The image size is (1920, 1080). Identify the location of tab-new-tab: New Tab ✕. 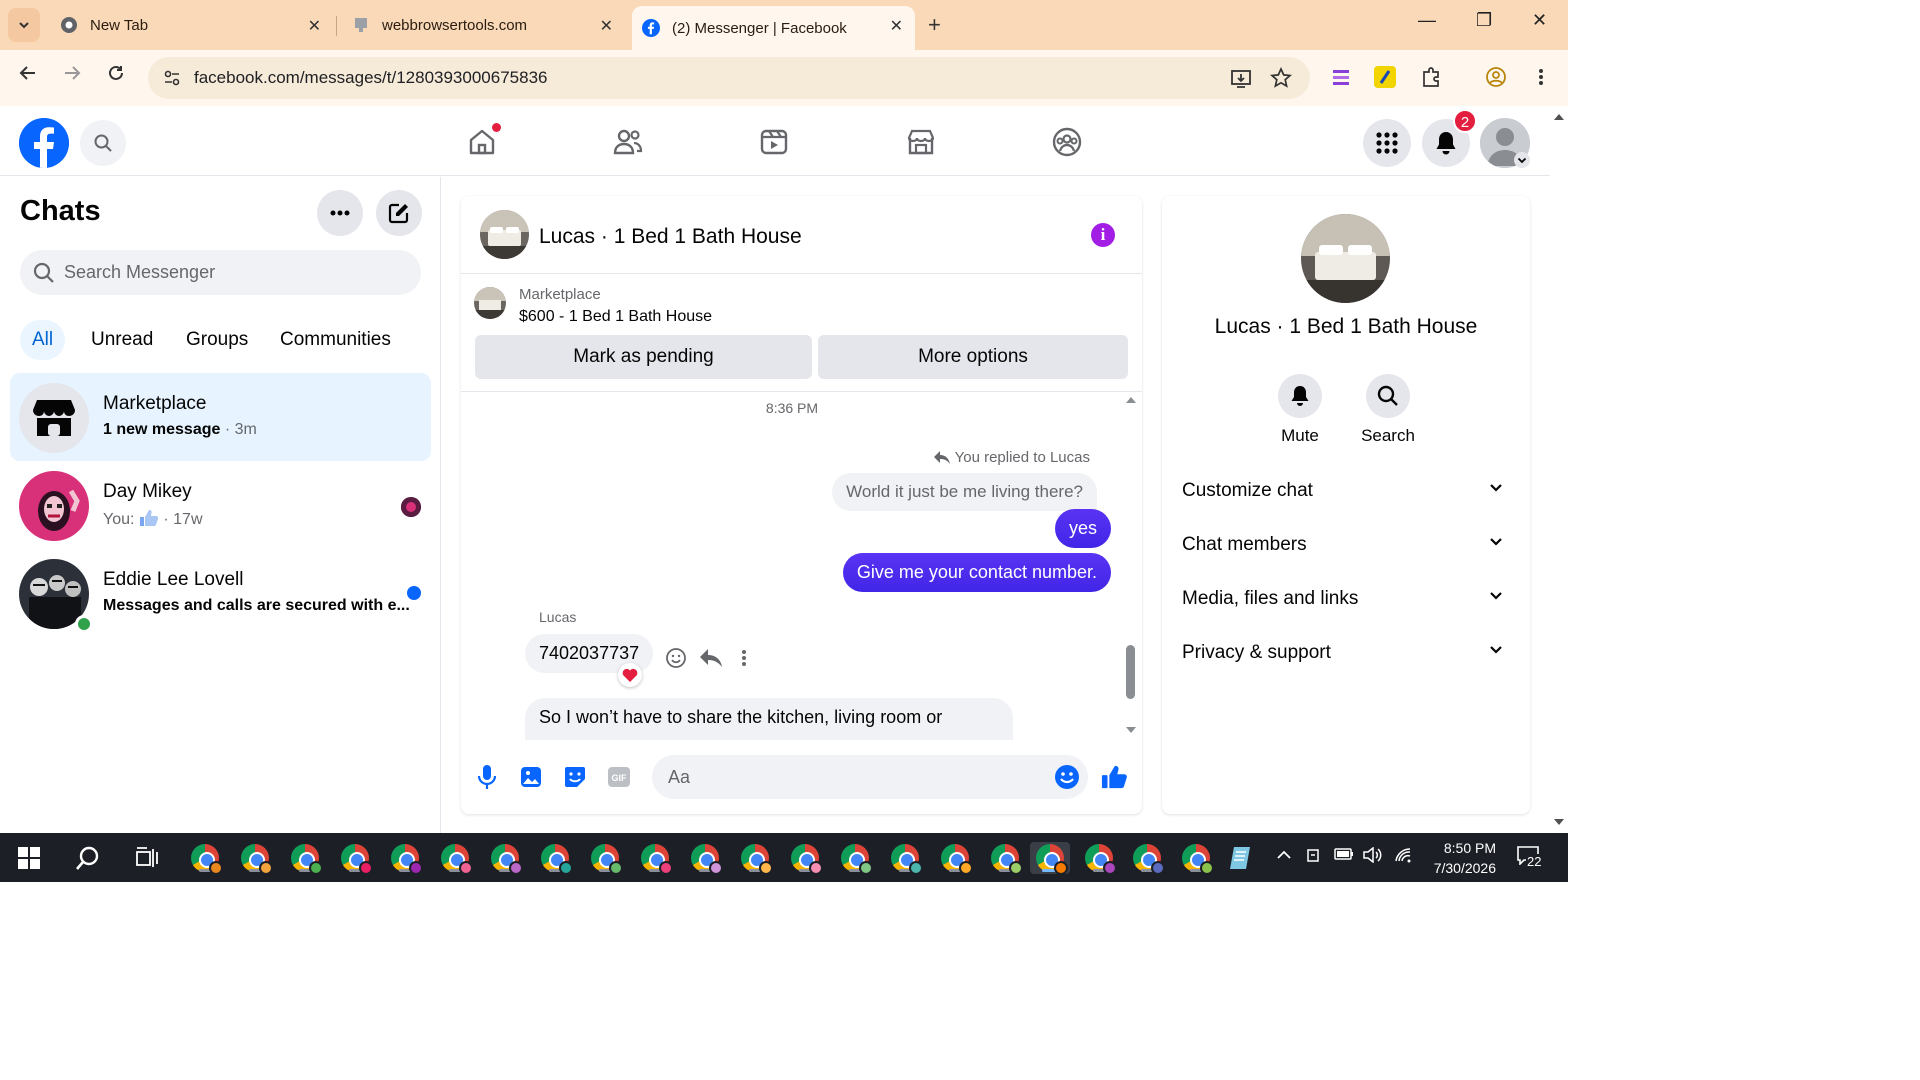
(190, 25).